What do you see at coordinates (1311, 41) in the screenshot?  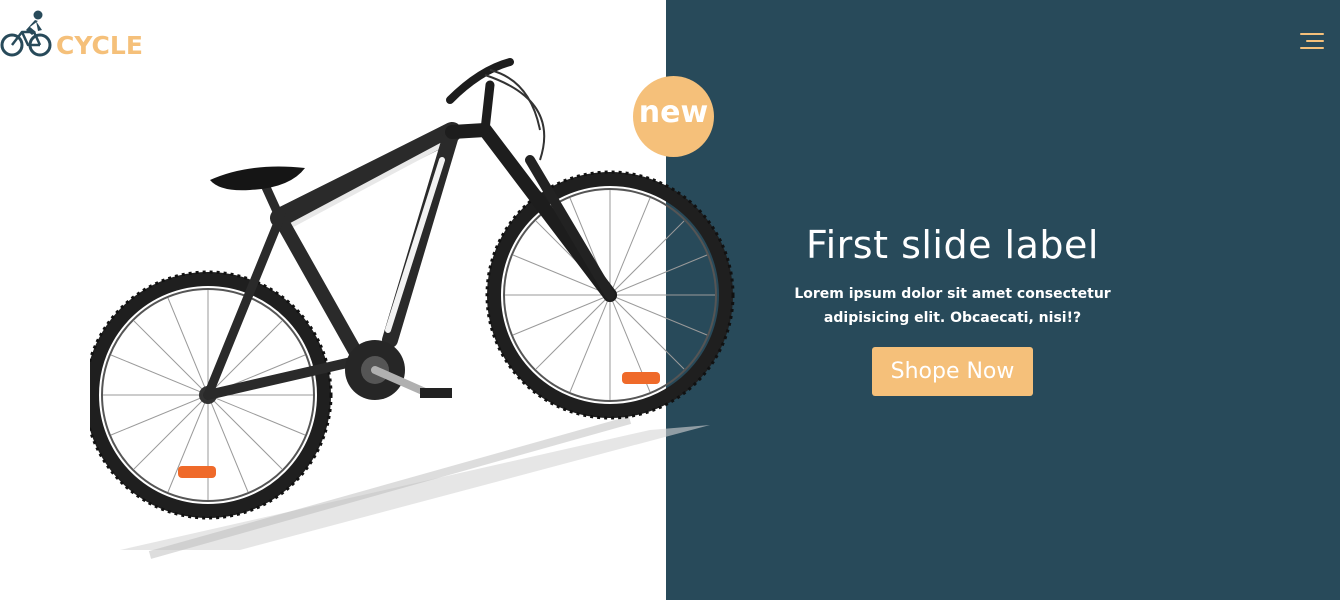 I see `menu-button` at bounding box center [1311, 41].